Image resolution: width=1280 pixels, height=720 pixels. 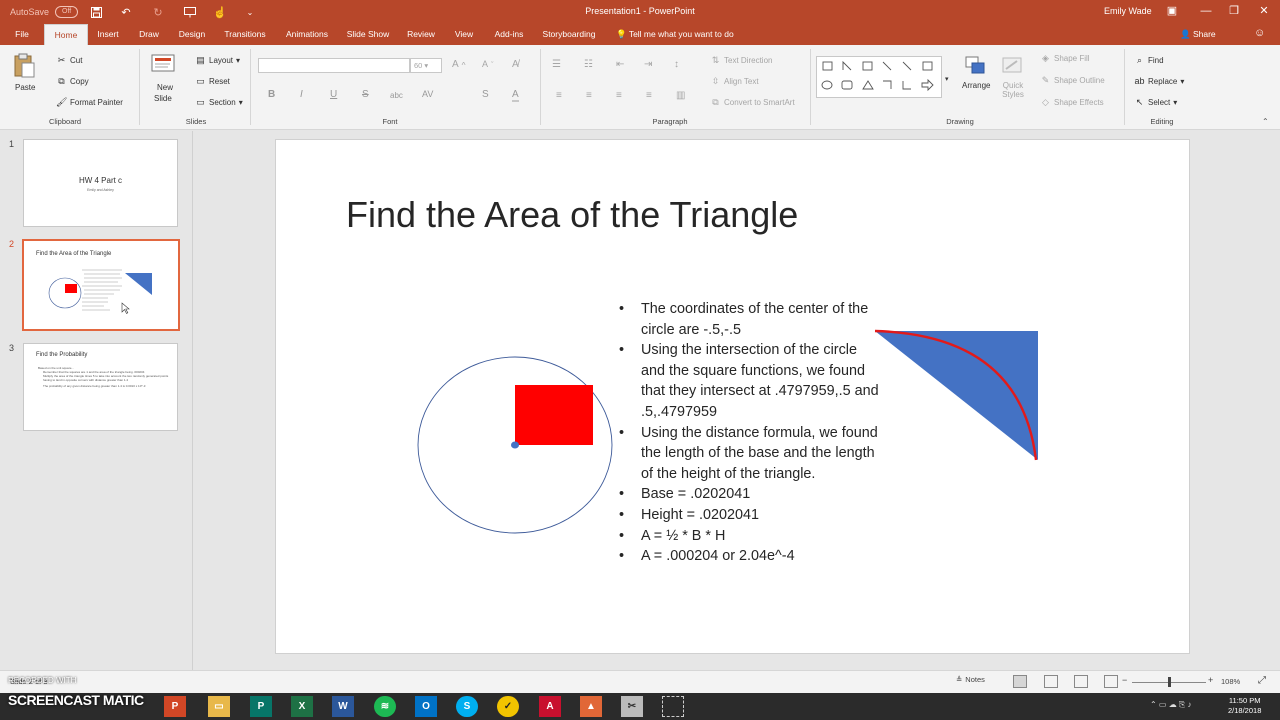 I want to click on close-icon: ✕, so click(x=1264, y=12).